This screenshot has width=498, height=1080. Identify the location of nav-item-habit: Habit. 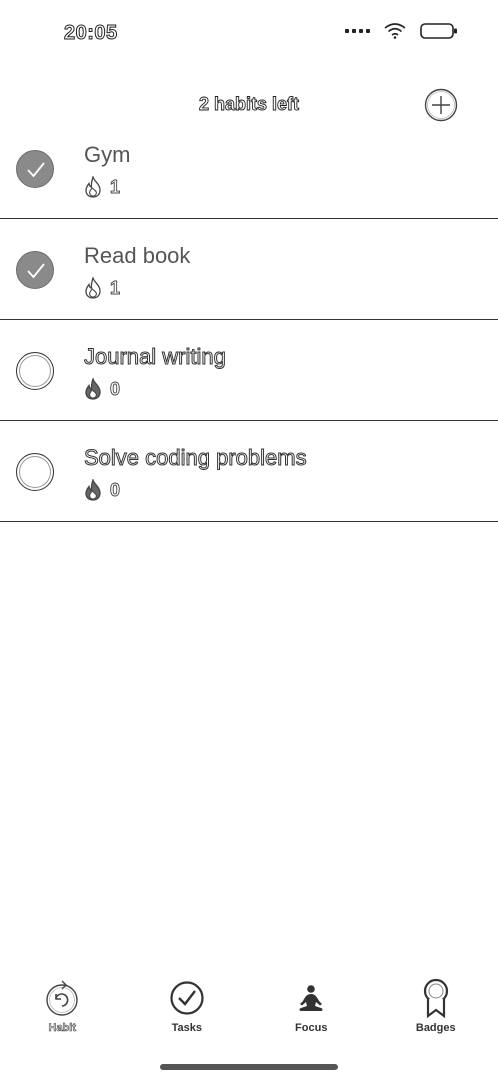
(62, 1013).